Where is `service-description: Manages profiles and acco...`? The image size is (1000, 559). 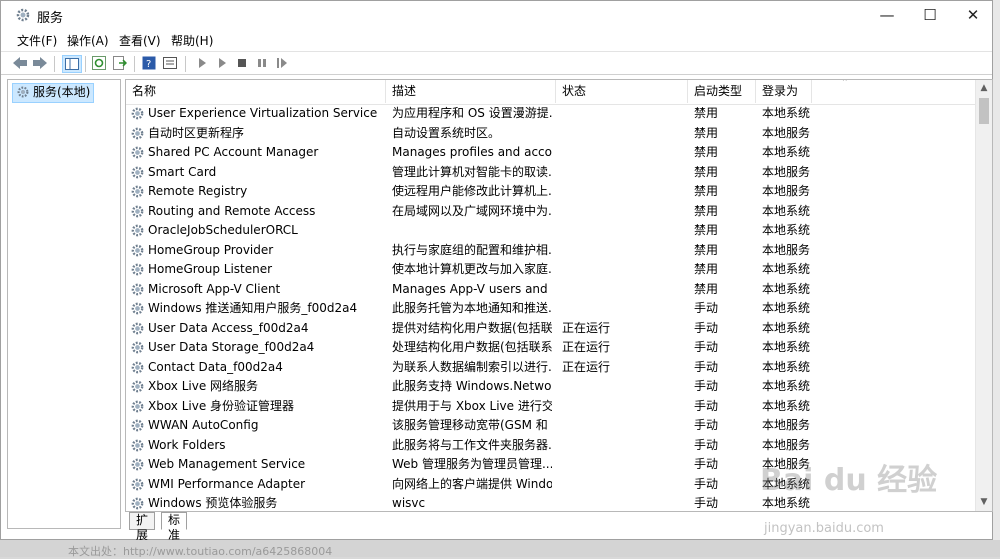
service-description: Manages profiles and acco... is located at coordinates (472, 152).